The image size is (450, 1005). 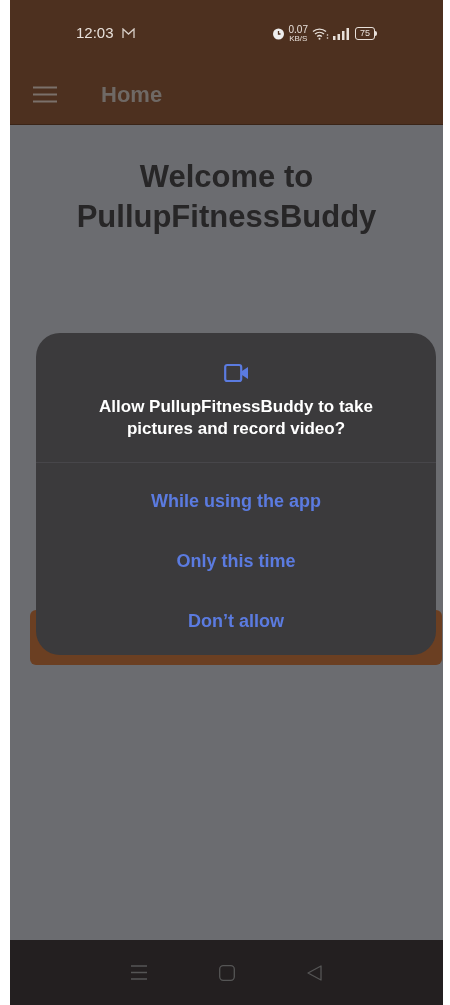 What do you see at coordinates (278, 33) in the screenshot?
I see `alarm-icon` at bounding box center [278, 33].